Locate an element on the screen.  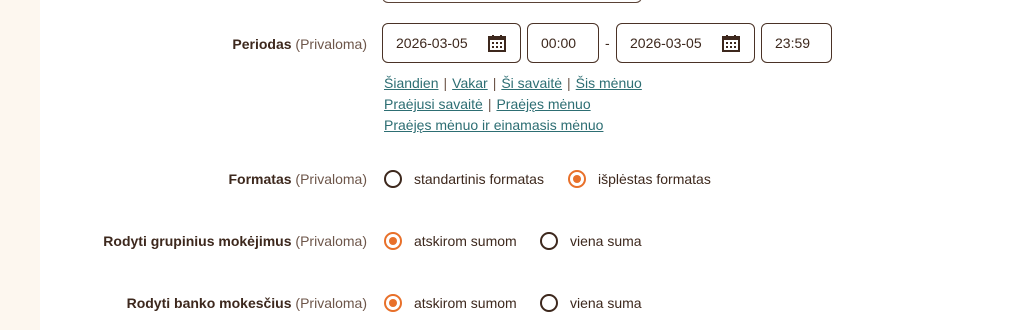
link-today: Šiandien is located at coordinates (411, 83).